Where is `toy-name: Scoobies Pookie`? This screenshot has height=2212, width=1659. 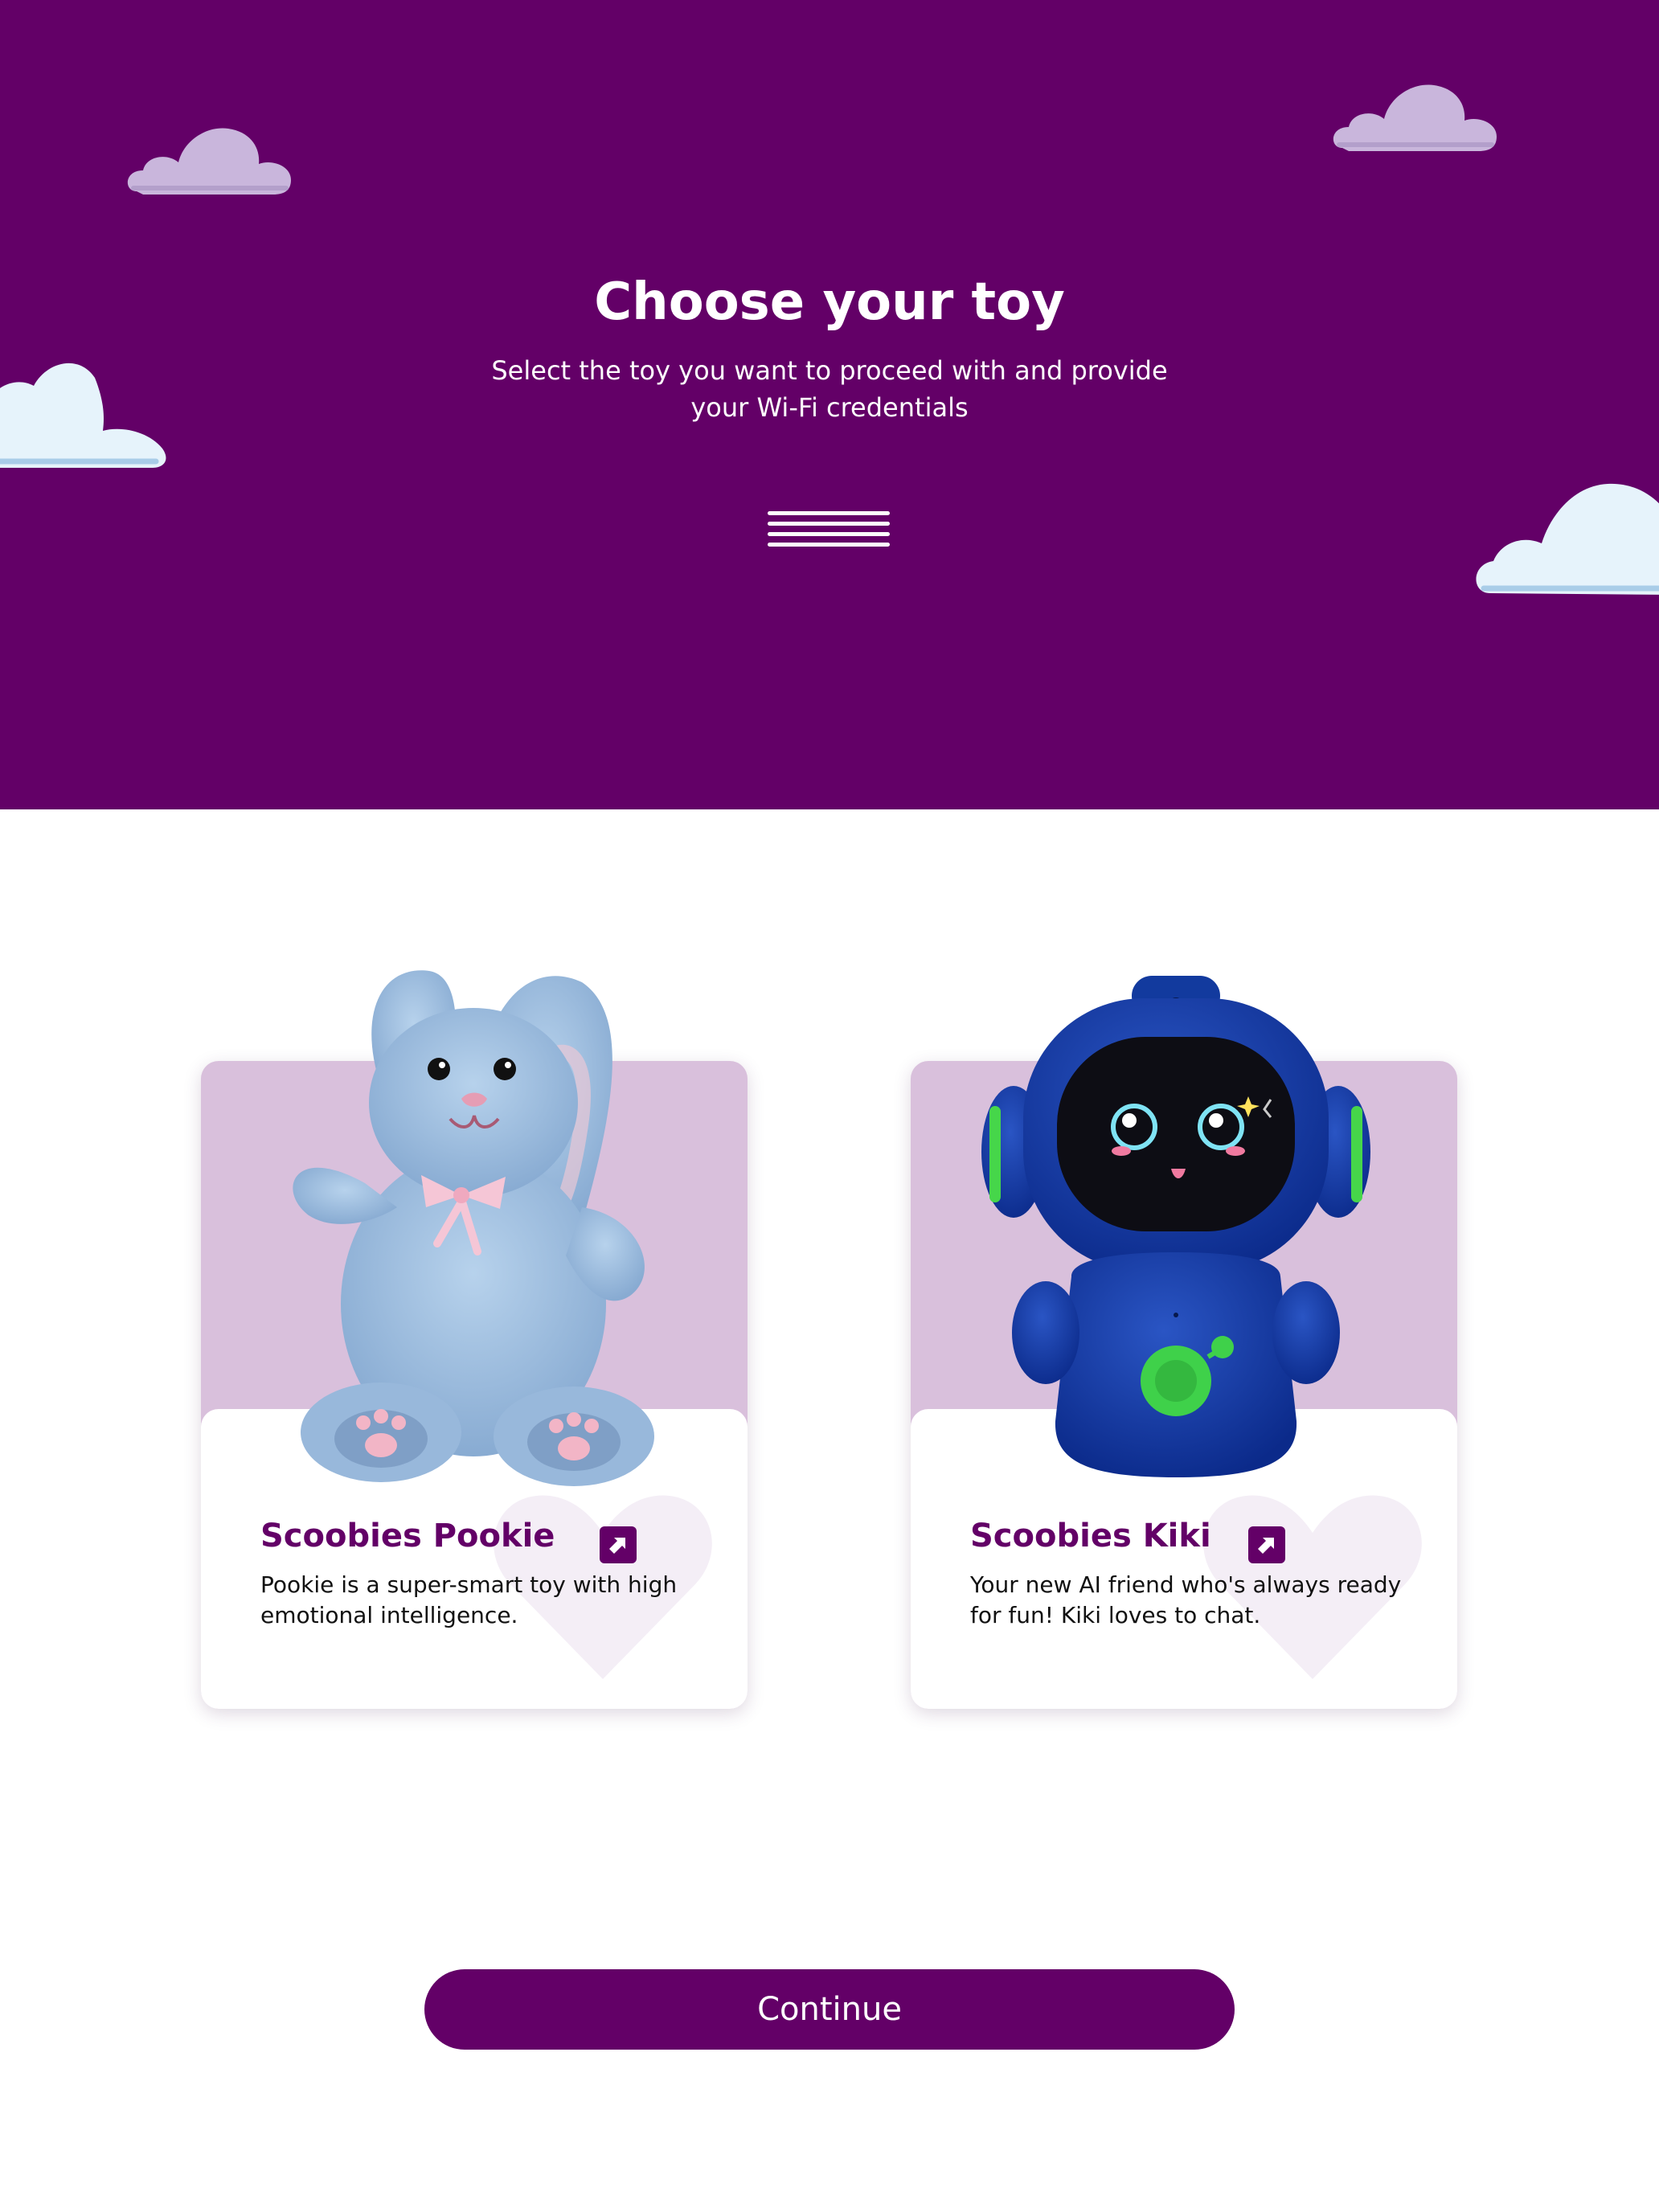
toy-name: Scoobies Pookie is located at coordinates (407, 1536).